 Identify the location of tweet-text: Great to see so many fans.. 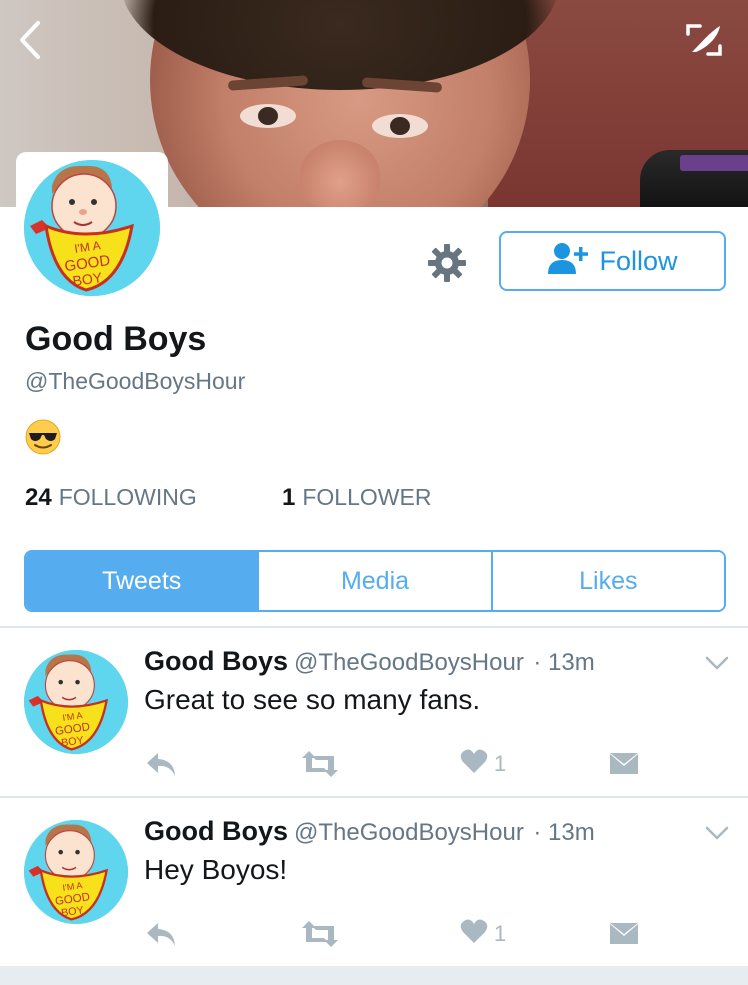
(312, 699).